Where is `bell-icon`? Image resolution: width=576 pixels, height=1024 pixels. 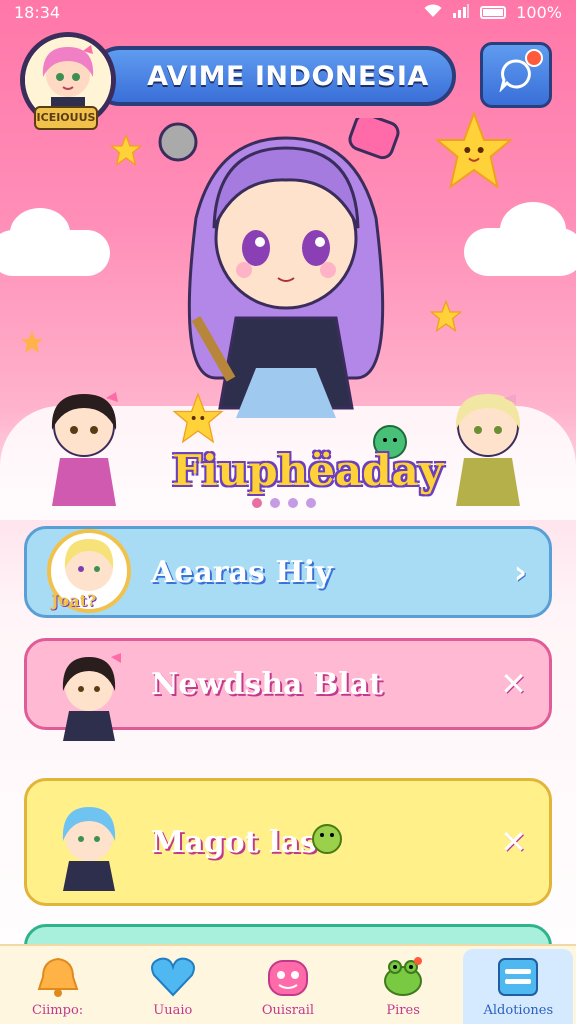
bell-icon is located at coordinates (57, 977).